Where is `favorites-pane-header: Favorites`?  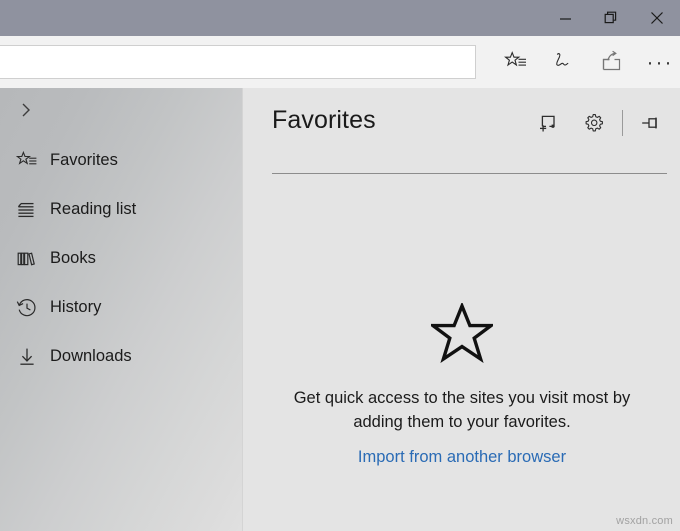 favorites-pane-header: Favorites is located at coordinates (462, 131).